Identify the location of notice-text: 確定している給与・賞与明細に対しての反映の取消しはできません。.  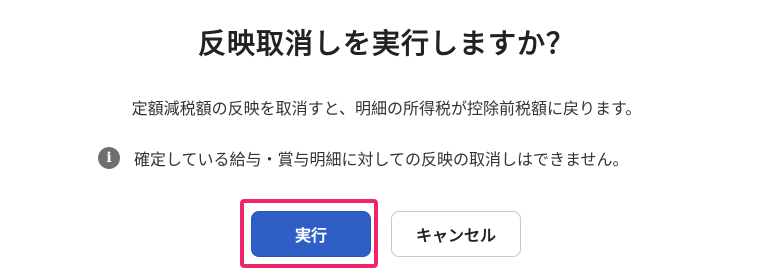
(381, 159).